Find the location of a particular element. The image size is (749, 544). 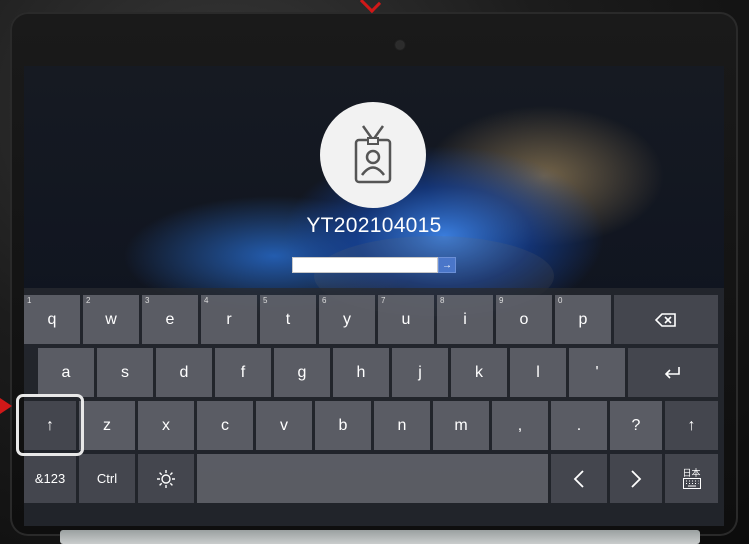

key-f: f is located at coordinates (243, 372).